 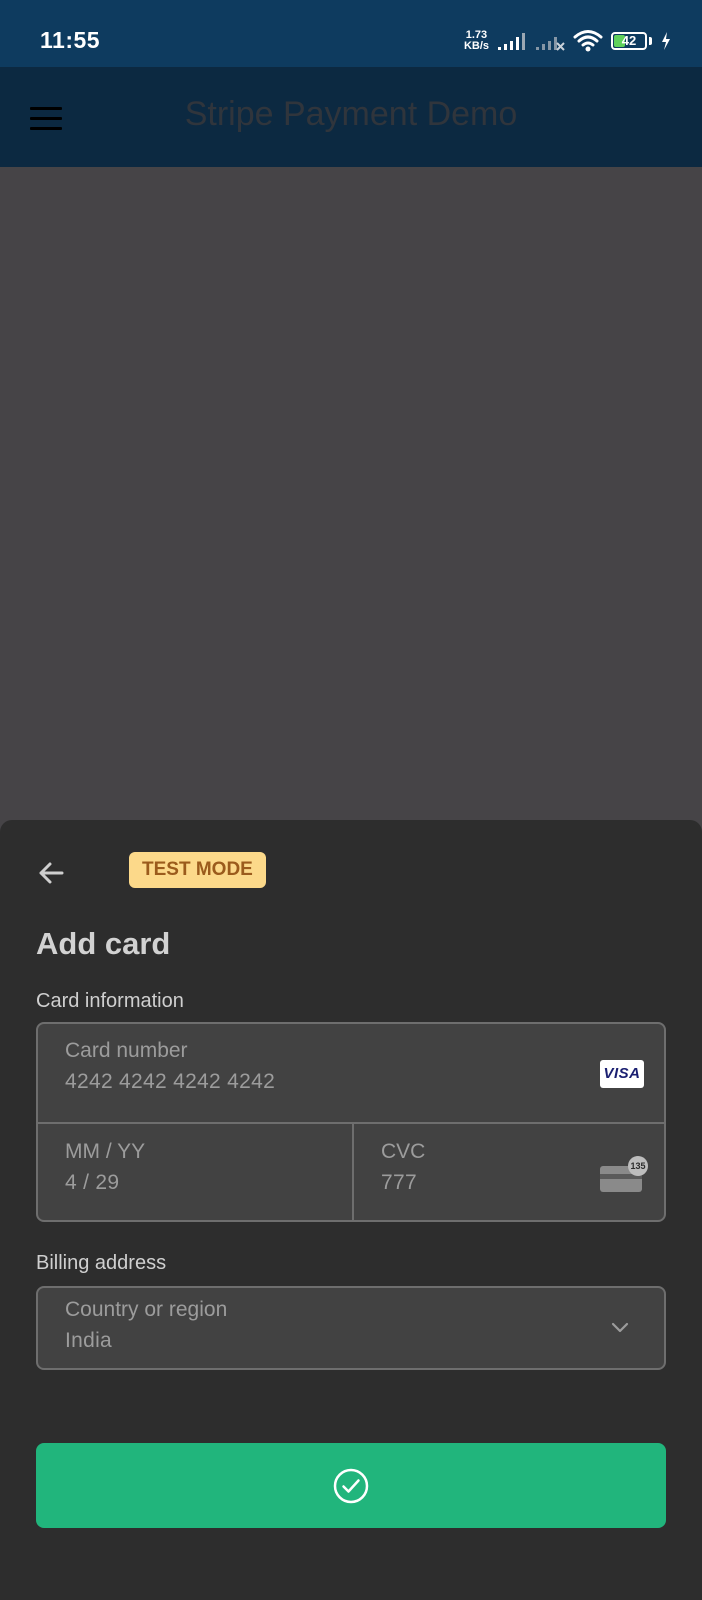 I want to click on status-icons: 1.73 KB/s 42, so click(x=568, y=41).